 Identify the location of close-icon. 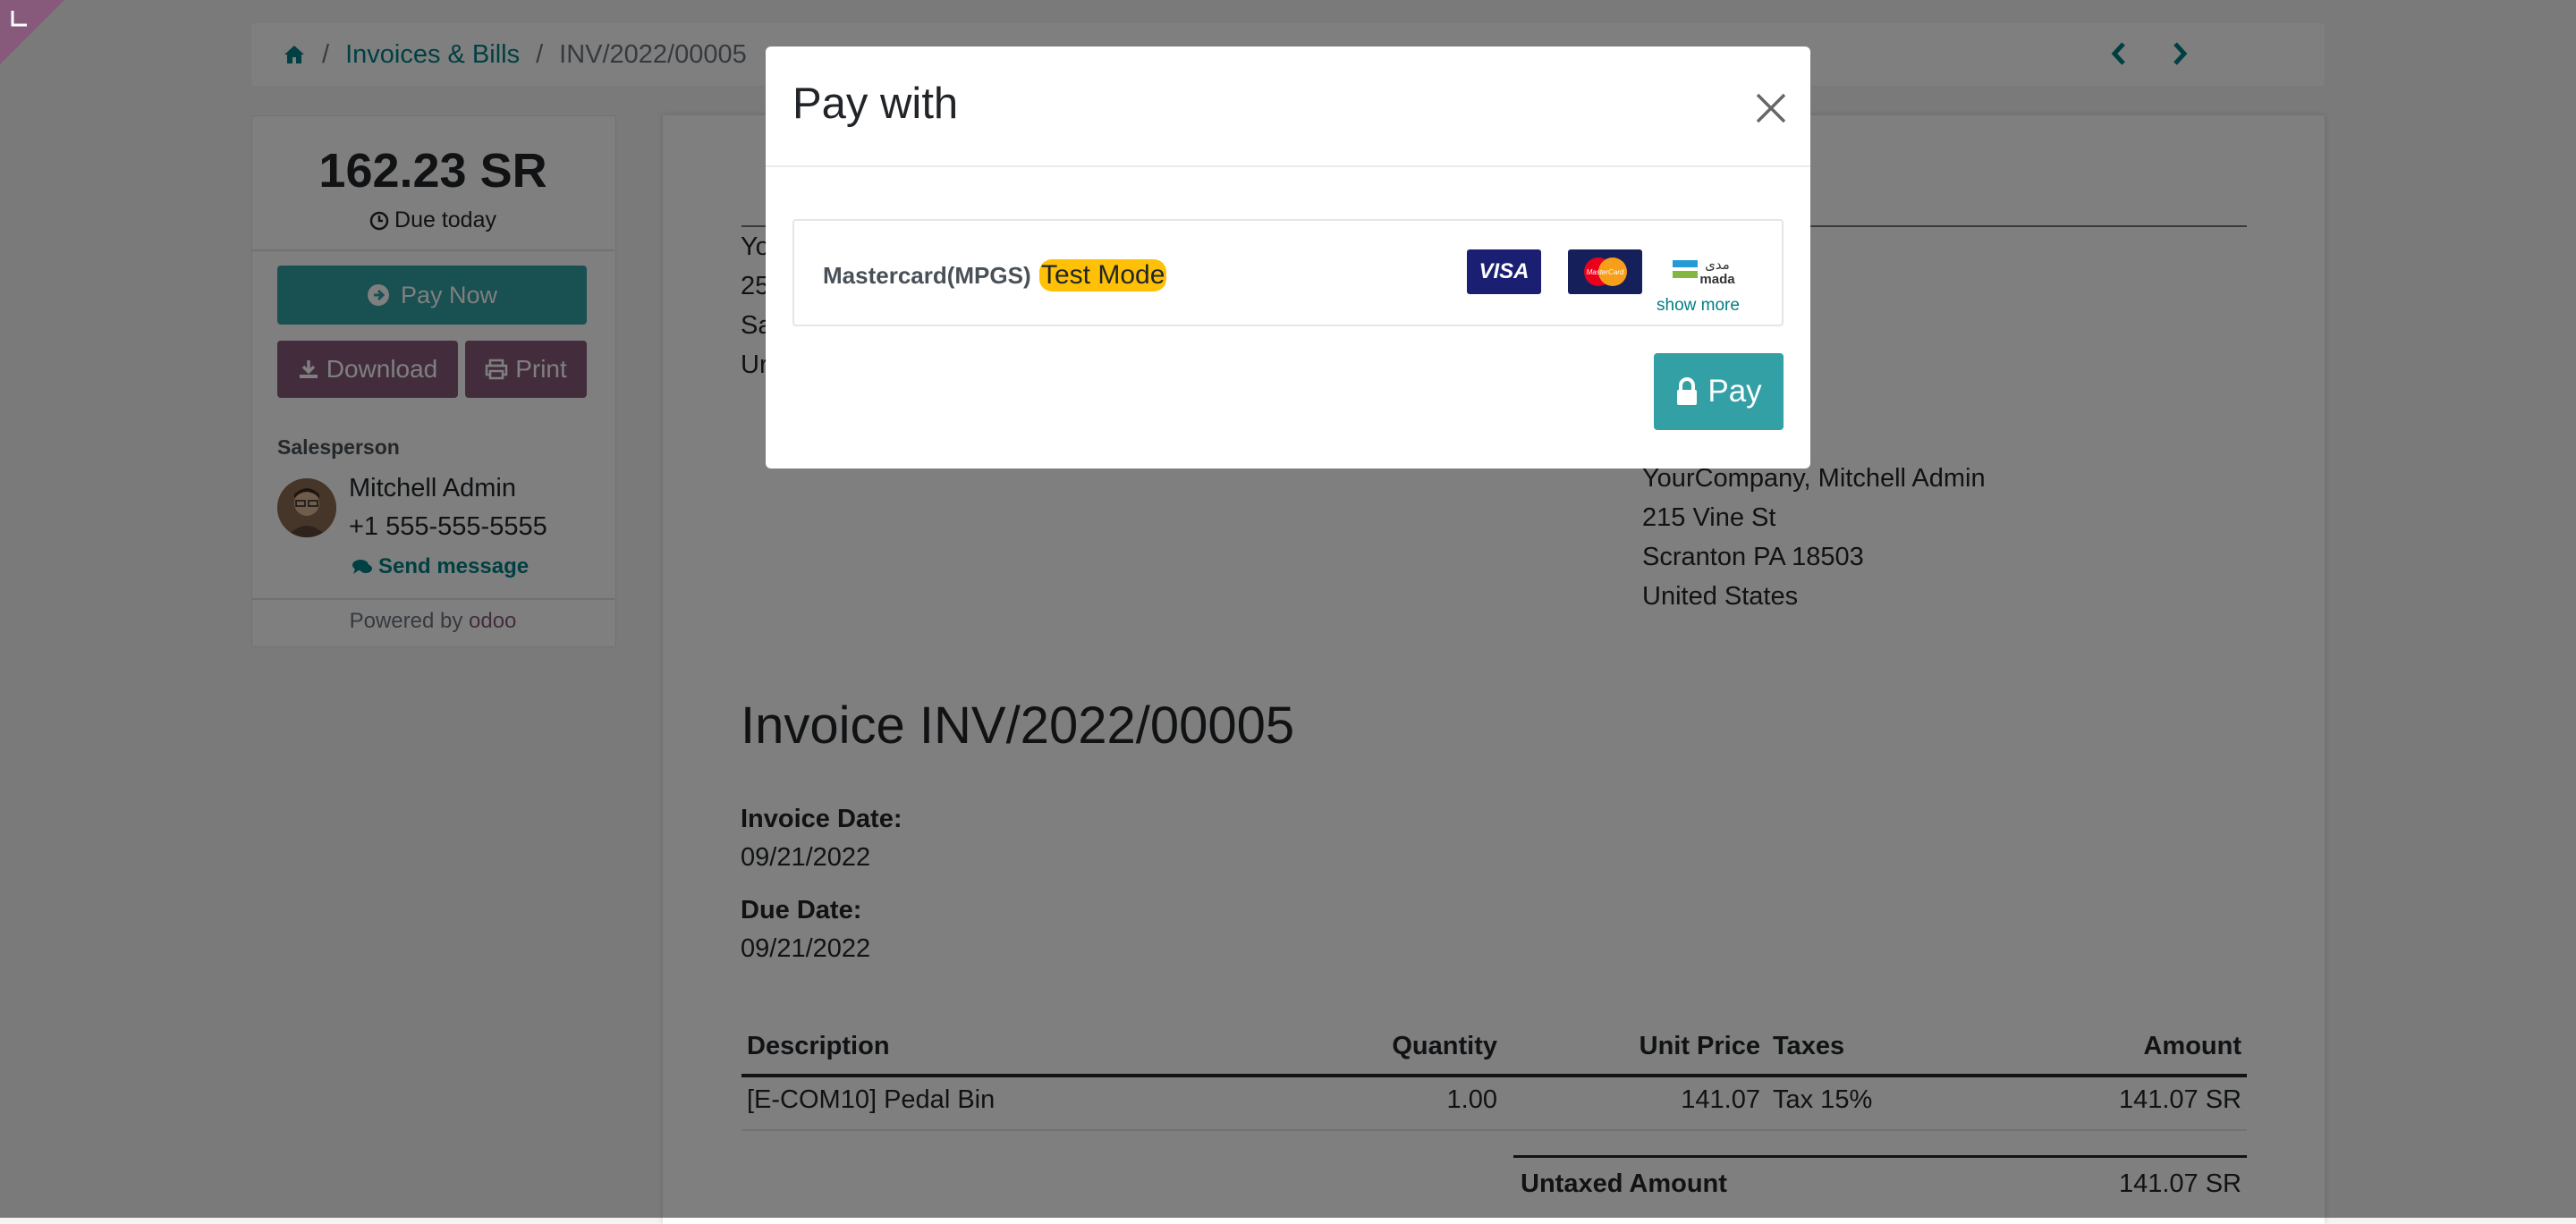
(1771, 108).